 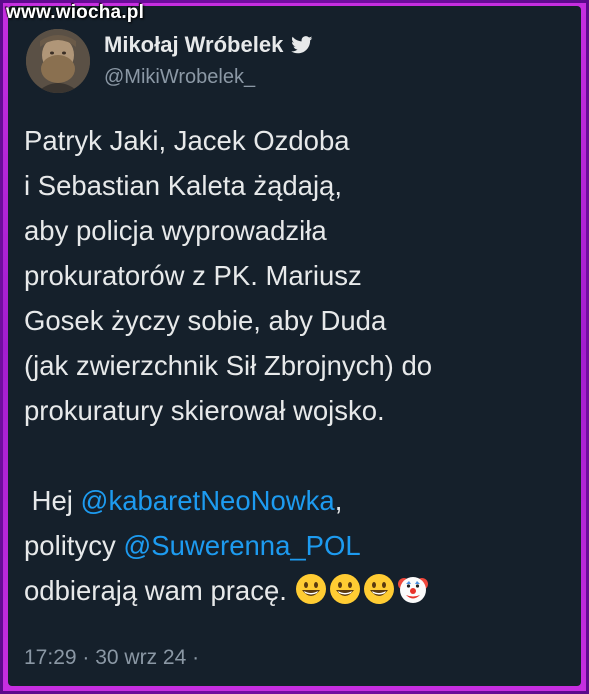 I want to click on tweet-line: Gosek życzy sobie, aby Duda, so click(x=205, y=320).